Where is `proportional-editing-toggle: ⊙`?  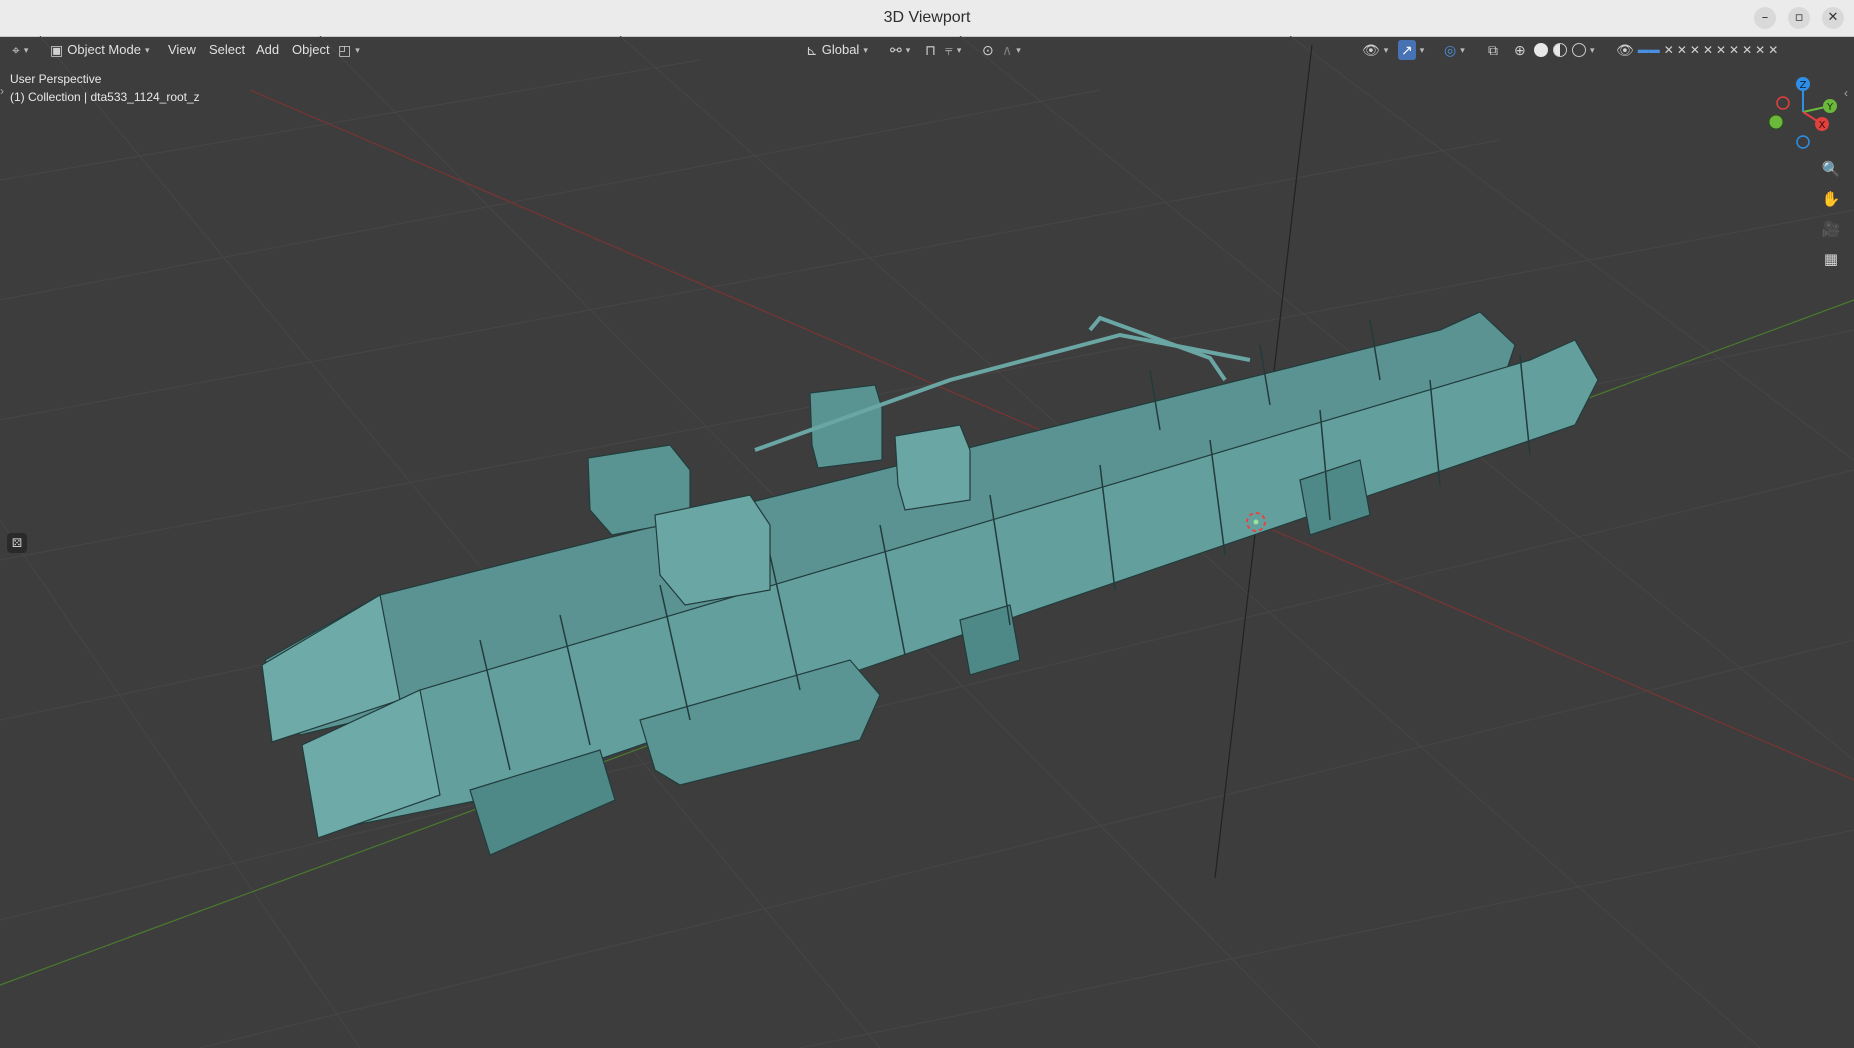 proportional-editing-toggle: ⊙ is located at coordinates (988, 50).